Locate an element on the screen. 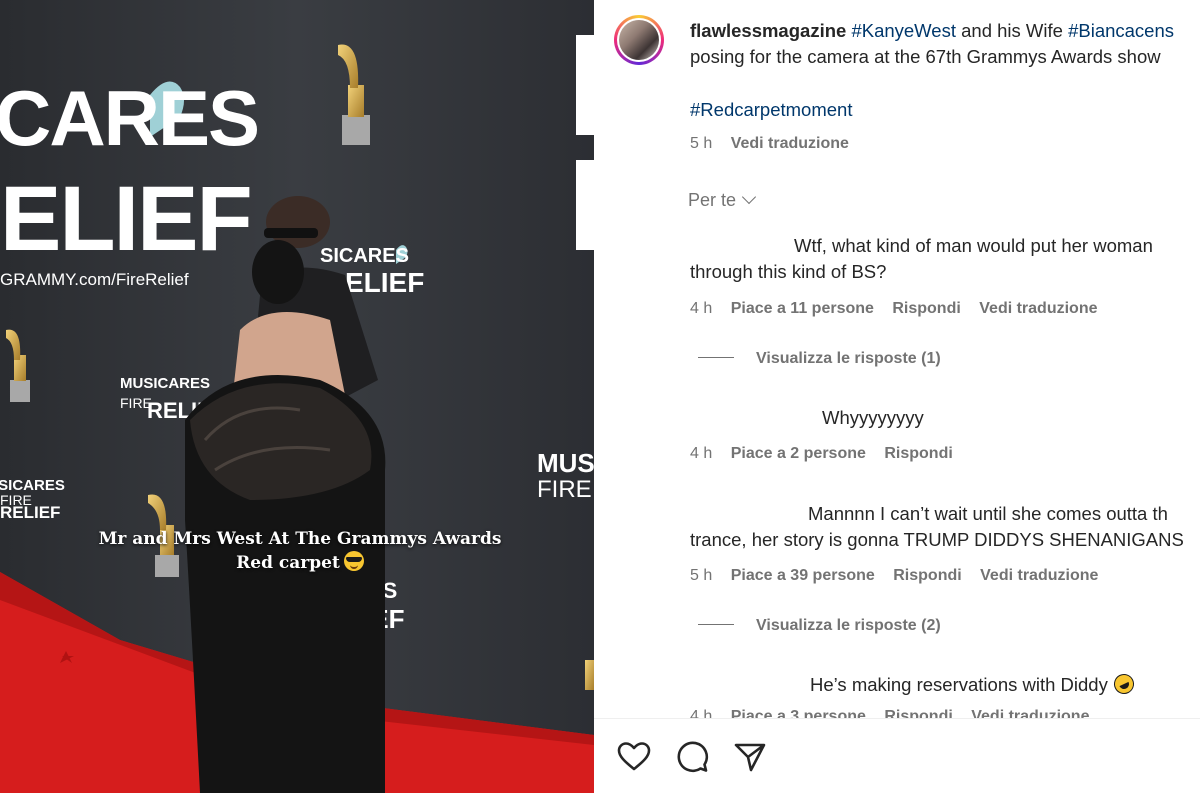  backdrop-logo-big-2: ELIEF is located at coordinates (125, 219).